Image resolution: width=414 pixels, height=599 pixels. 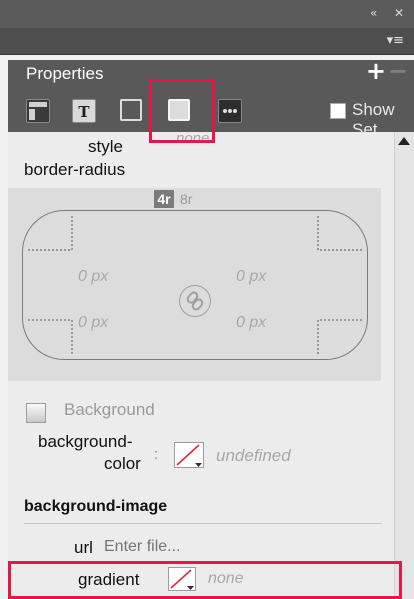 I want to click on radius-top-right: 0 px, so click(x=251, y=277).